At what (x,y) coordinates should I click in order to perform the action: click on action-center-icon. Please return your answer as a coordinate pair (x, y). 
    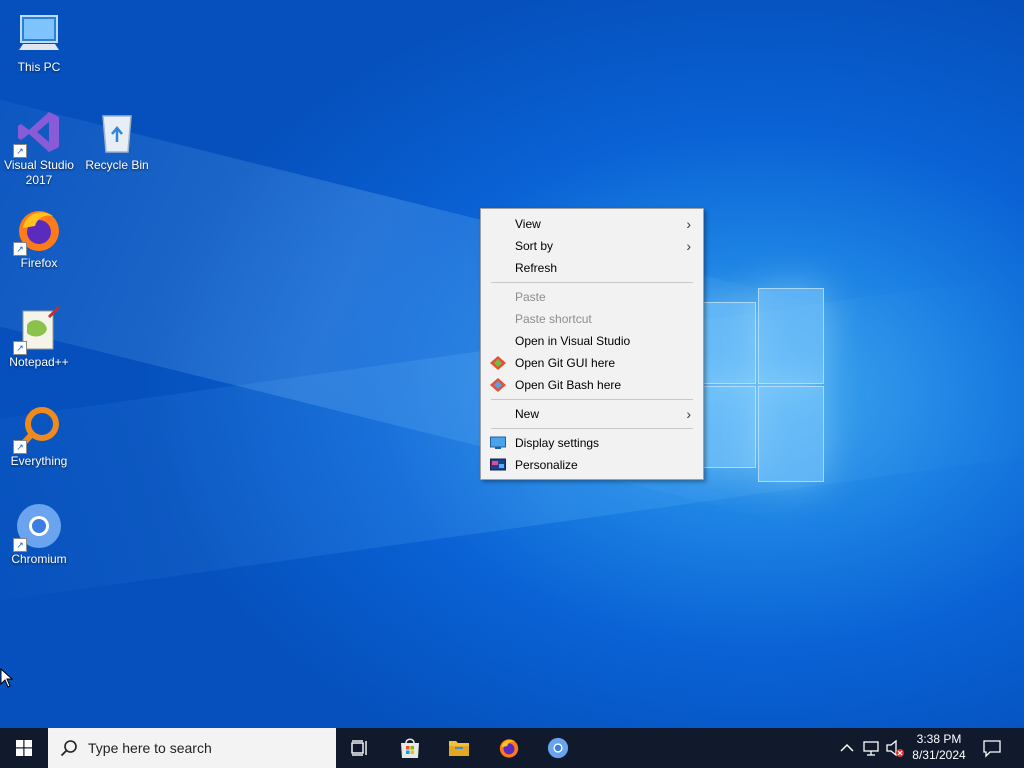
    Looking at the image, I should click on (992, 748).